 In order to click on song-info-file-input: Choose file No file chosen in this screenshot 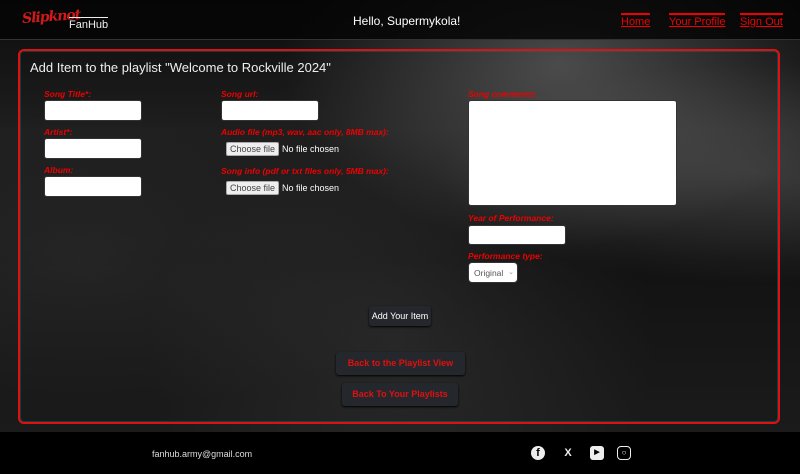, I will do `click(282, 188)`.